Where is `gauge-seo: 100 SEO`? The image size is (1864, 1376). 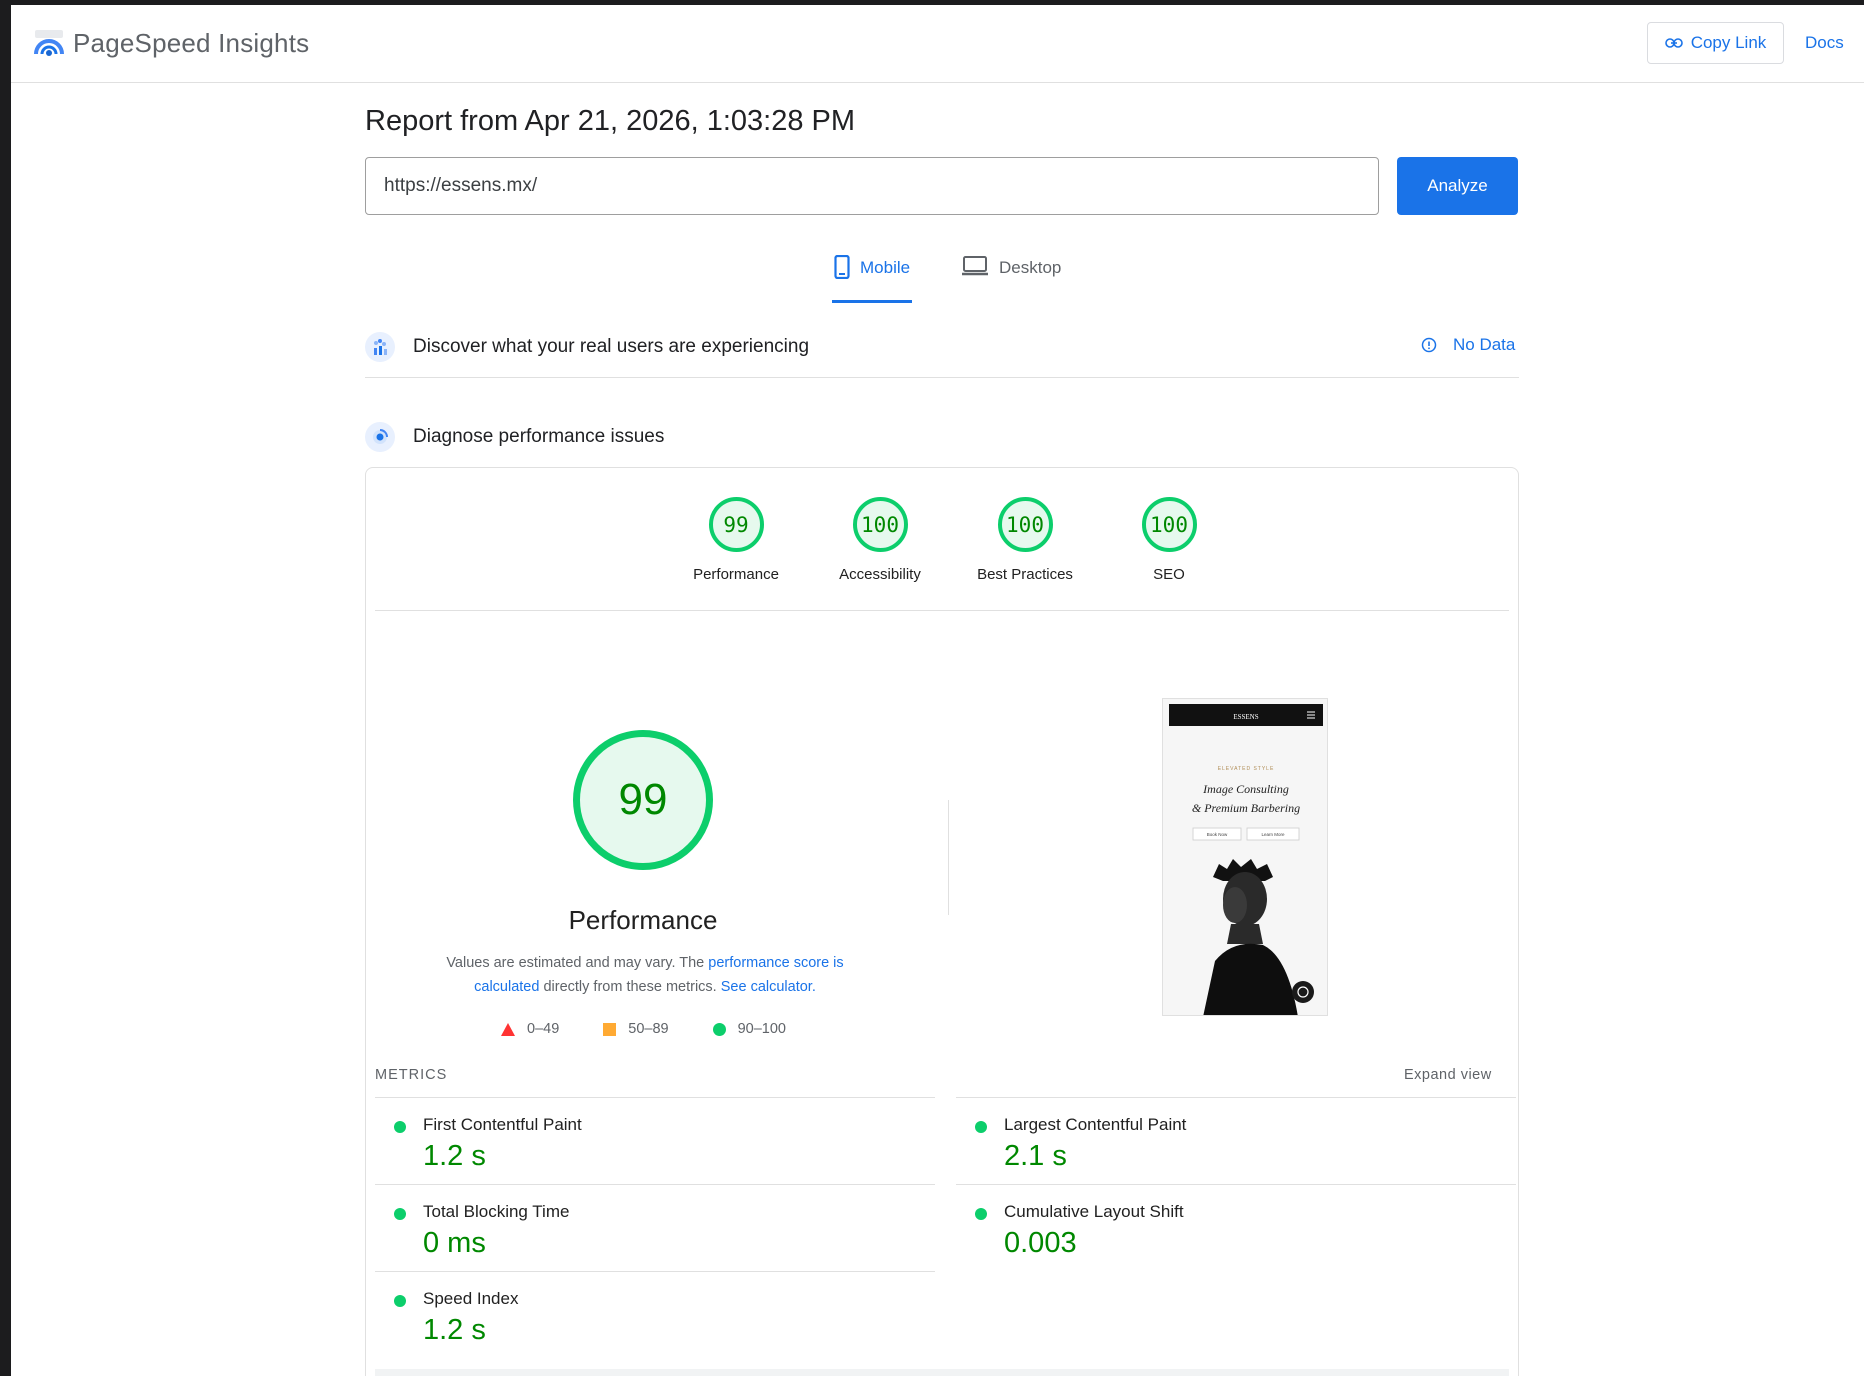 gauge-seo: 100 SEO is located at coordinates (1169, 540).